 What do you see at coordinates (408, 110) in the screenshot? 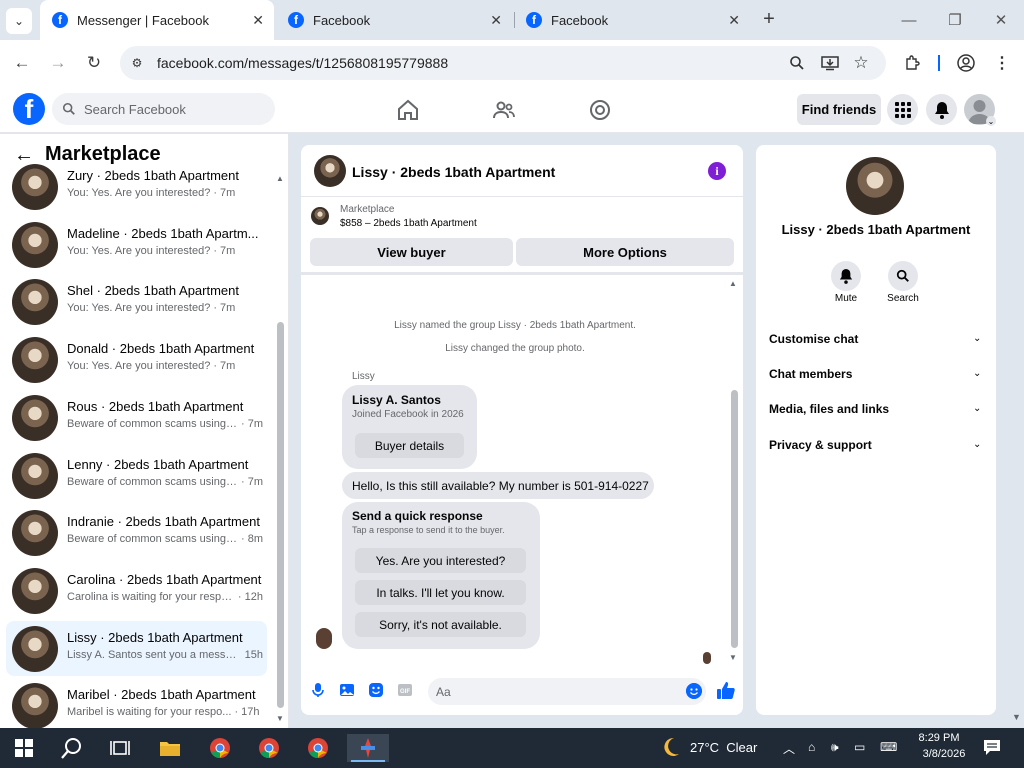
I see `home-icon` at bounding box center [408, 110].